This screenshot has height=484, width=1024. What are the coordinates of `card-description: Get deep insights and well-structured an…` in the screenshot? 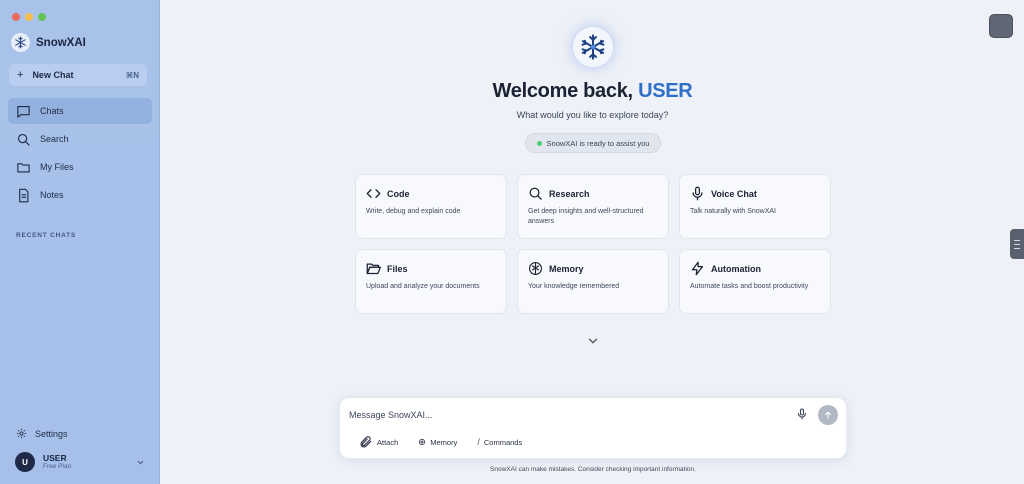 It's located at (586, 217).